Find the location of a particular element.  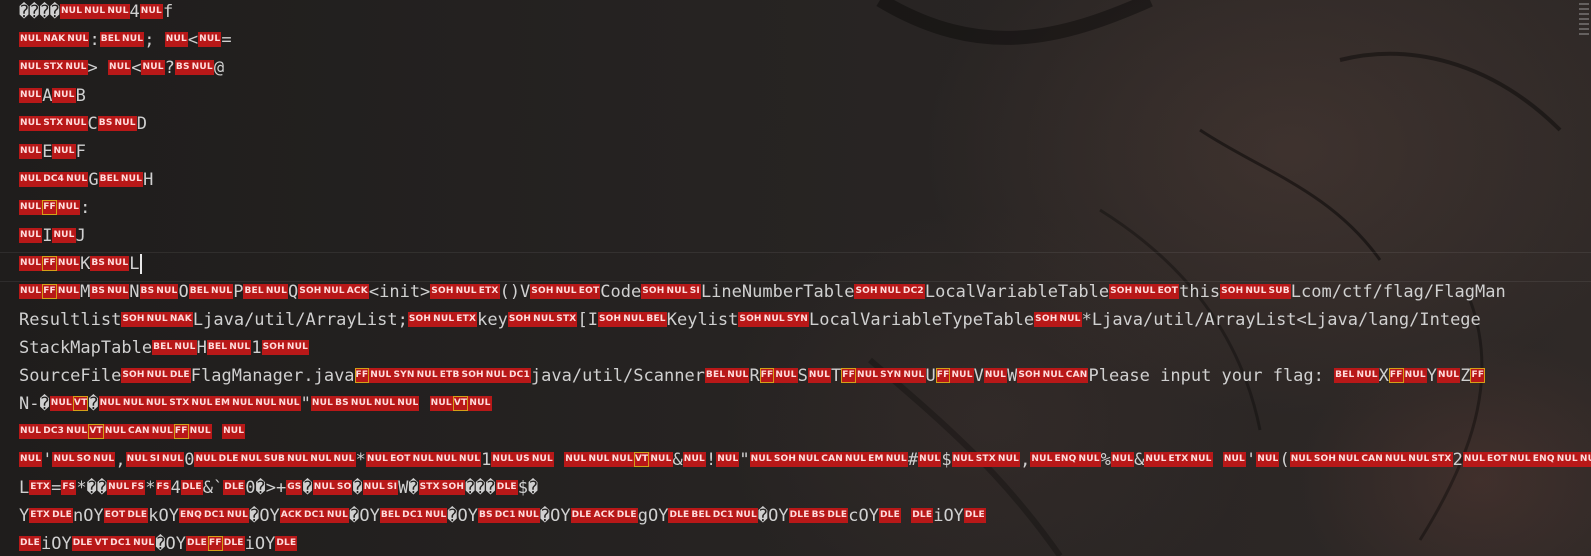

text-segment: kOY is located at coordinates (163, 516).